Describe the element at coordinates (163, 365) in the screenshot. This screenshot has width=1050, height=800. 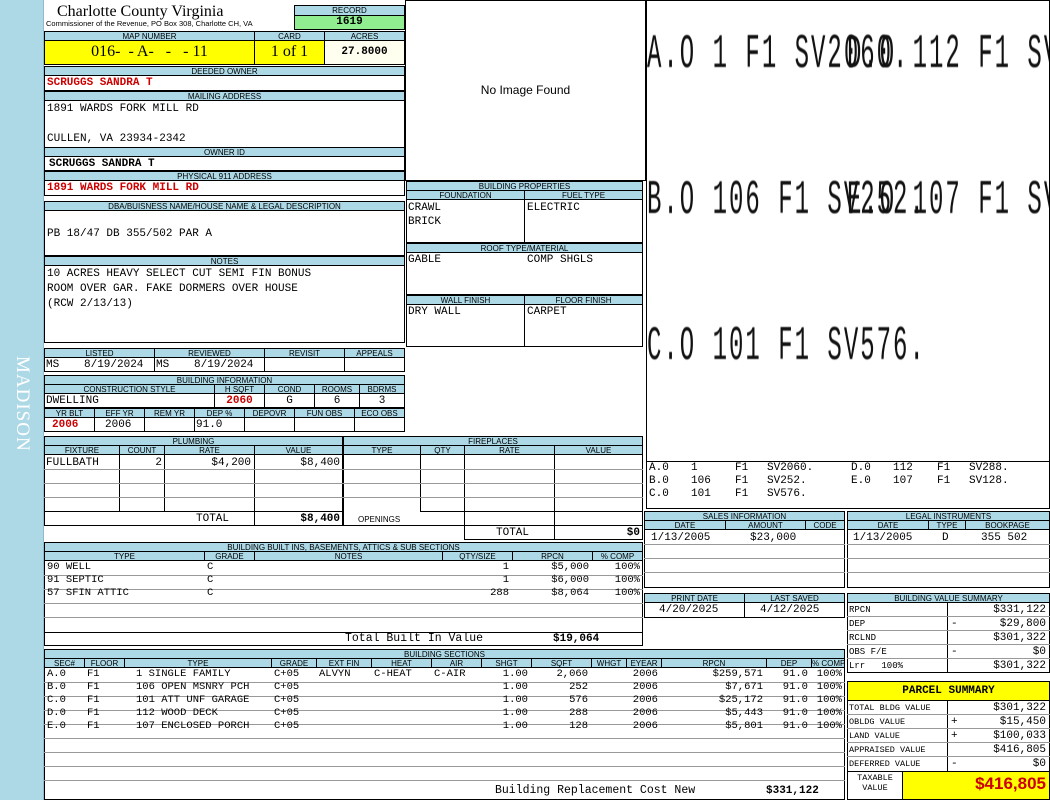
I see `reviewed-by: MS` at that location.